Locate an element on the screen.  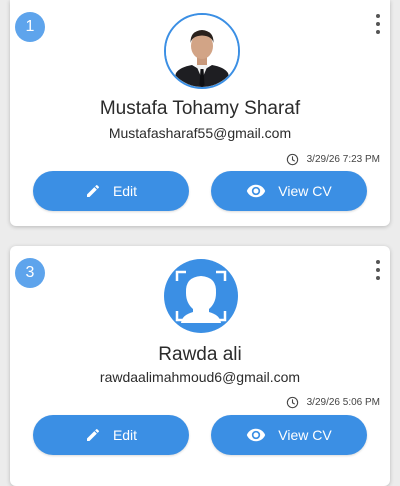
candidate-name: Rawda ali is located at coordinates (200, 354).